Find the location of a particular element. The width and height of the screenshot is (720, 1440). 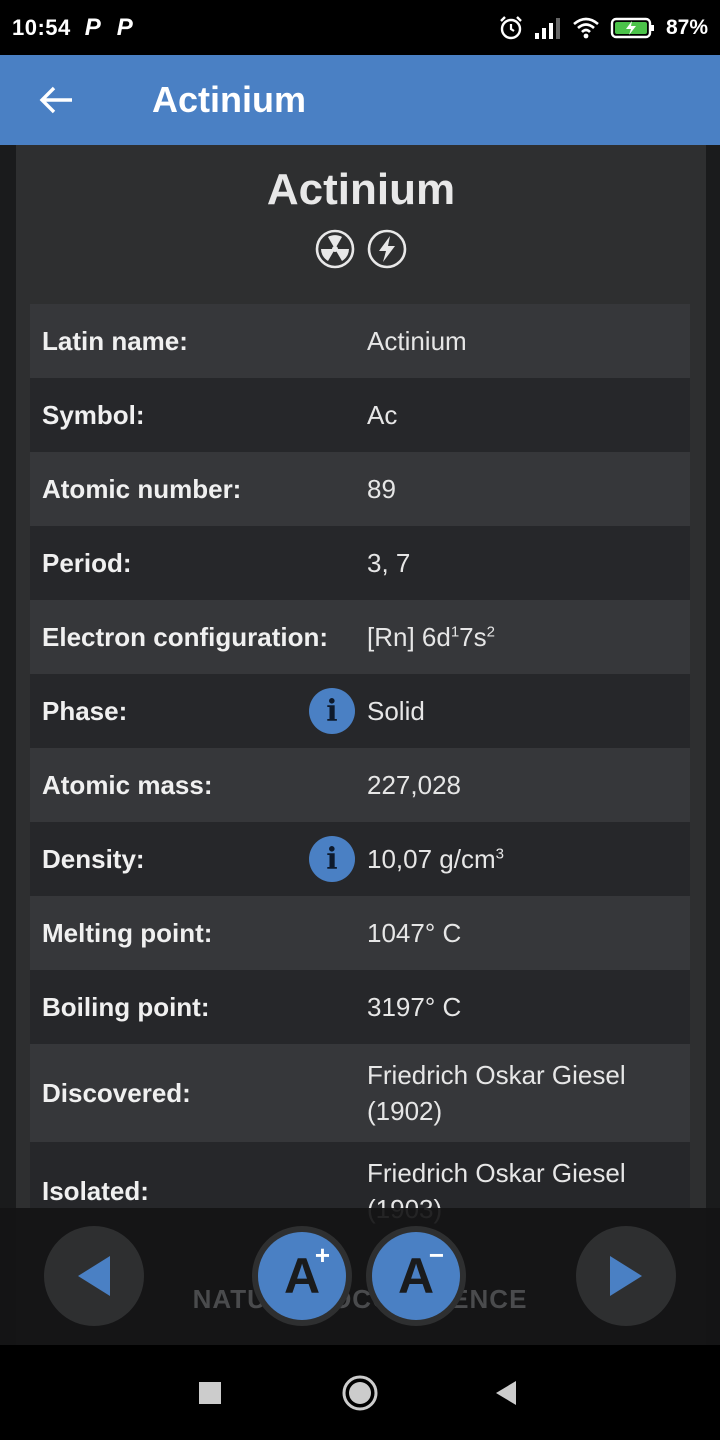

home-button is located at coordinates (360, 1393).